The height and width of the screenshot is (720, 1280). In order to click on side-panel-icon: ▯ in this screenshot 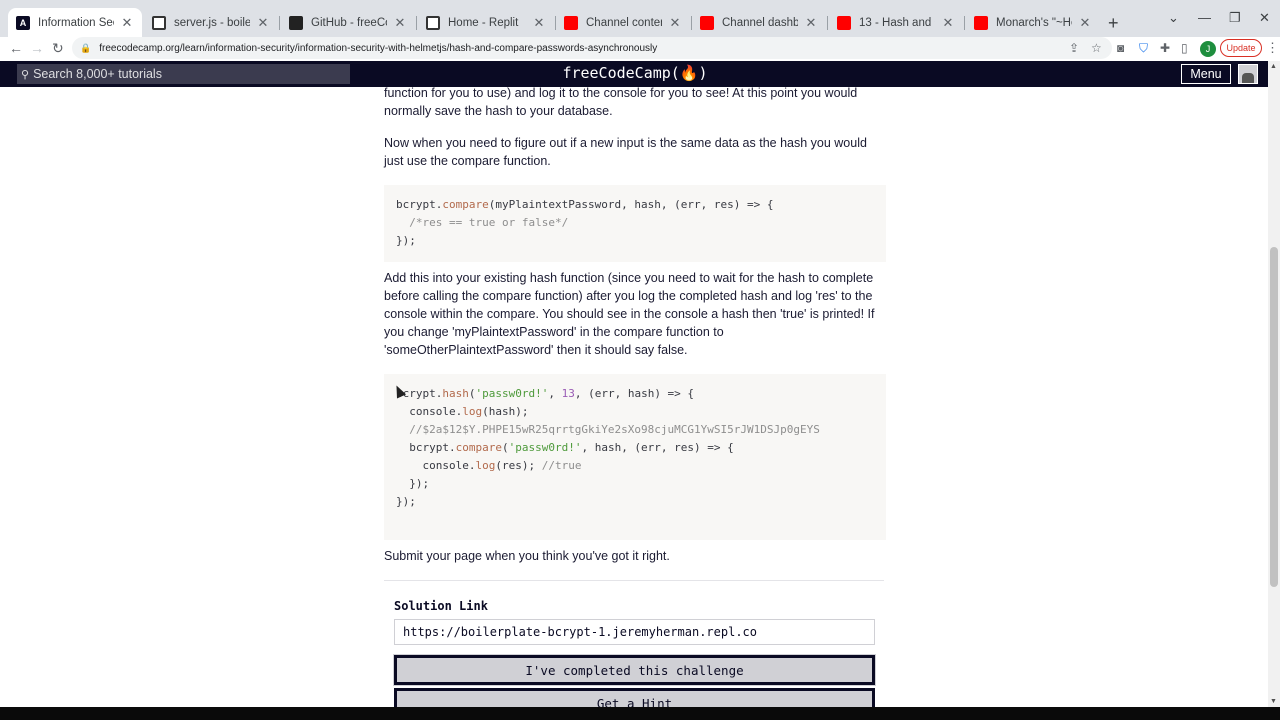, I will do `click(1184, 48)`.